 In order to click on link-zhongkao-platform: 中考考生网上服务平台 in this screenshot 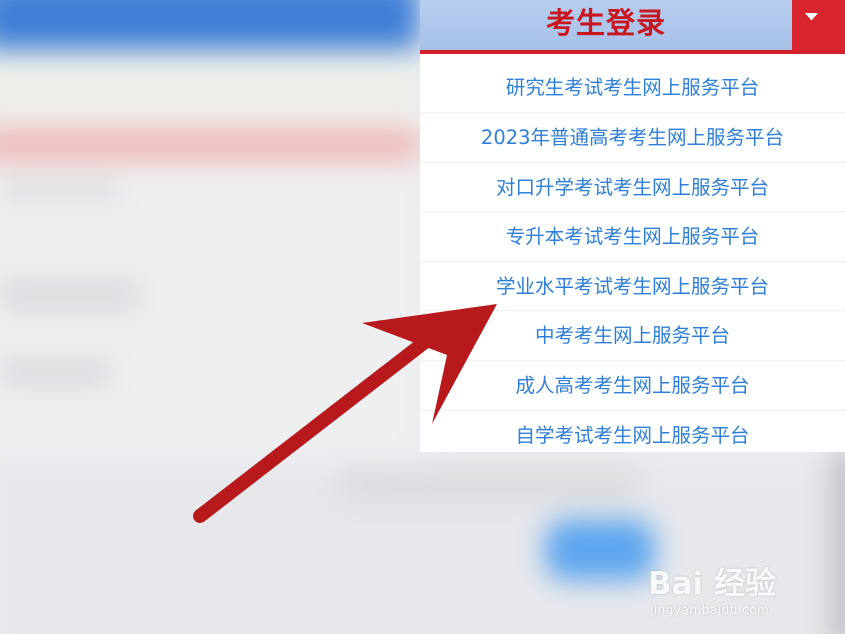, I will do `click(632, 336)`.